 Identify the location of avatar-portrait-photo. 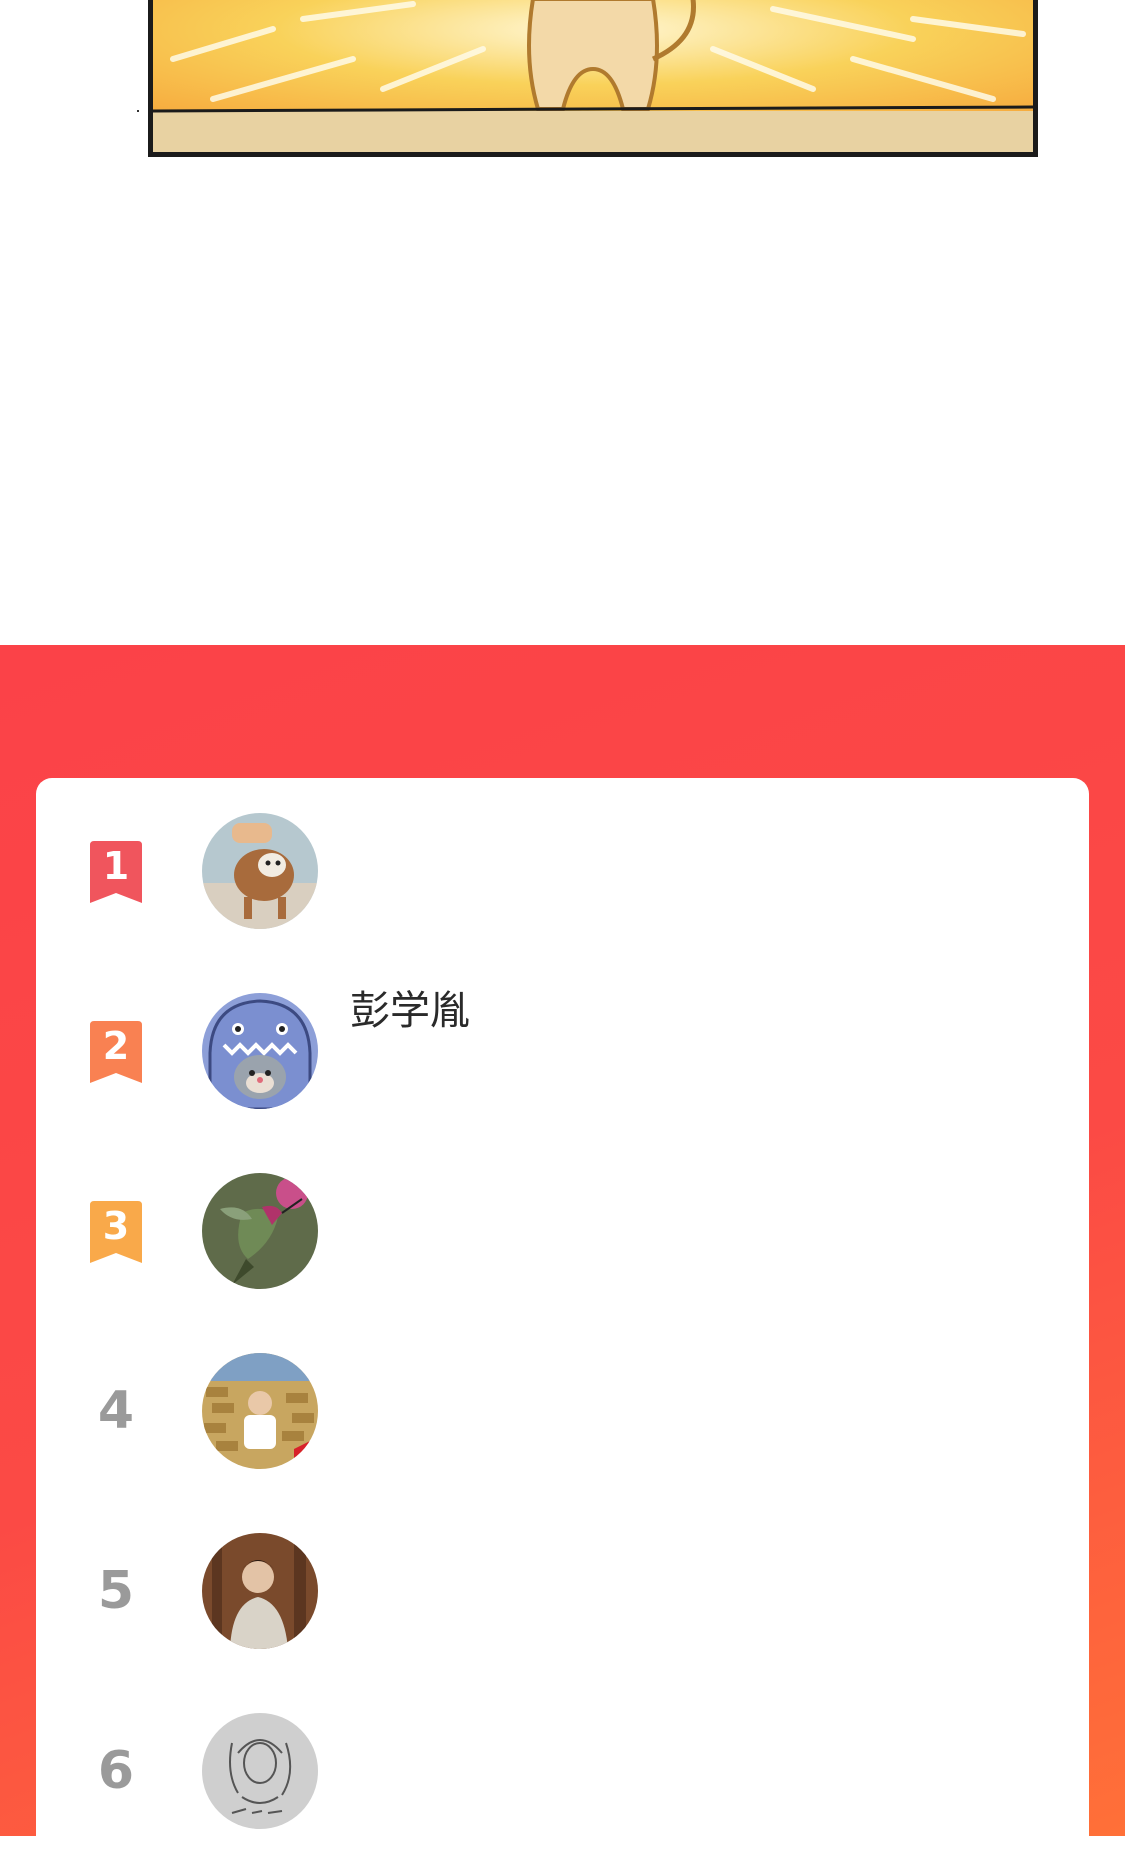
(260, 1591).